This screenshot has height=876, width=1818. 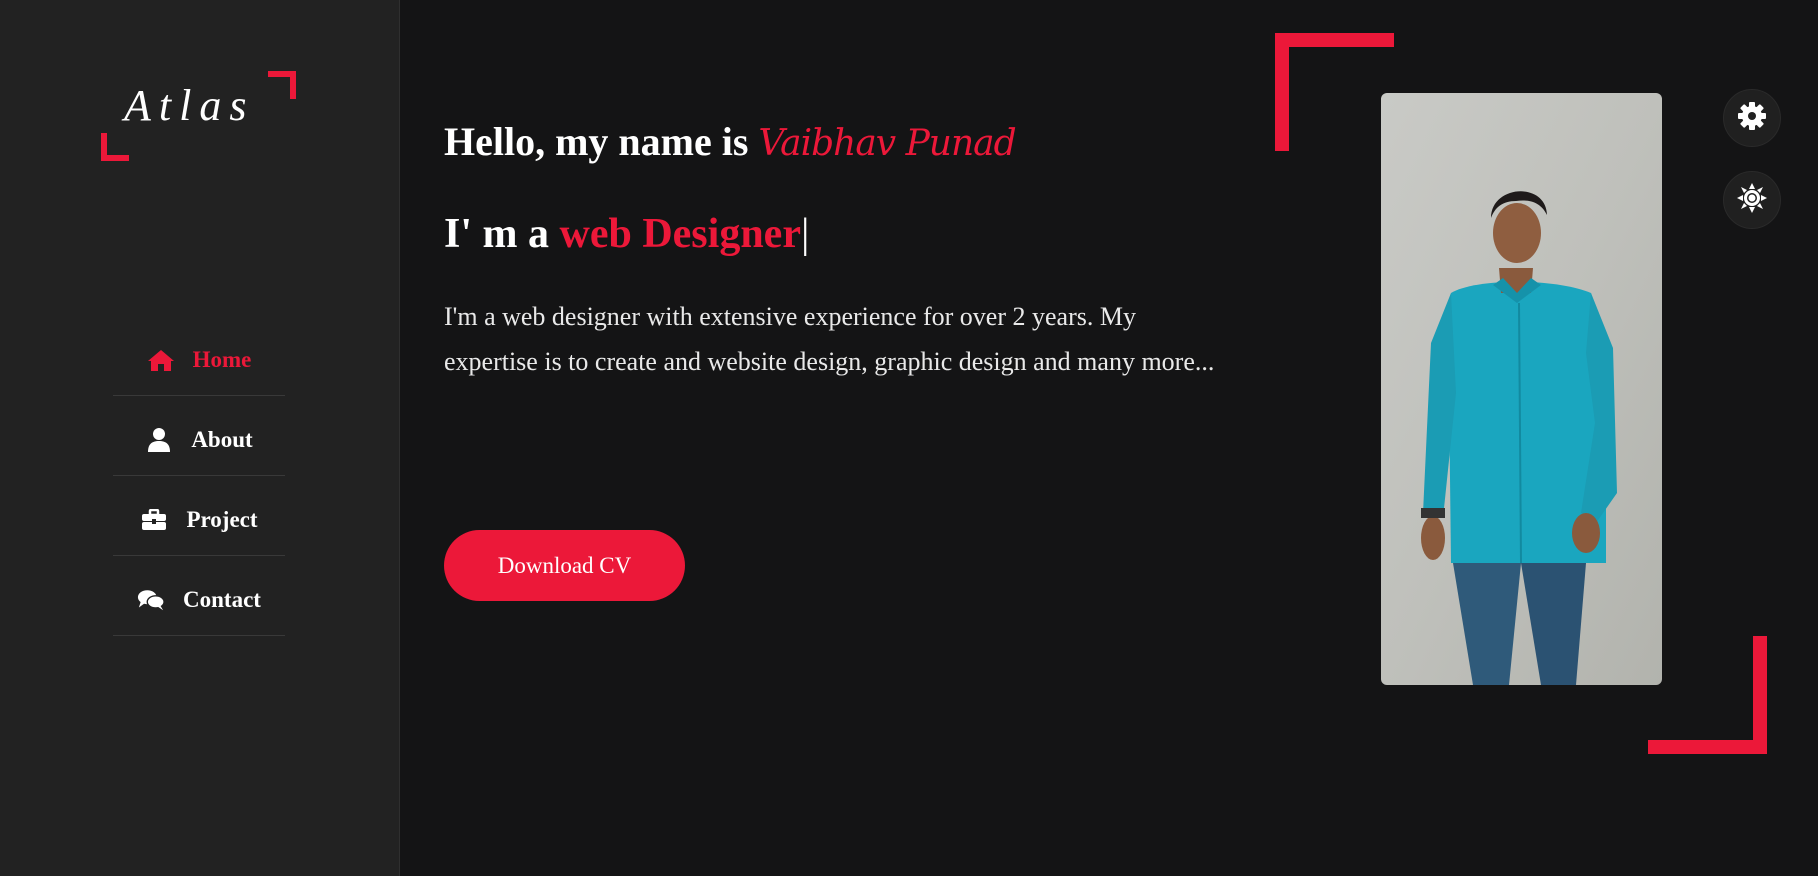 I want to click on gear-icon, so click(x=1752, y=118).